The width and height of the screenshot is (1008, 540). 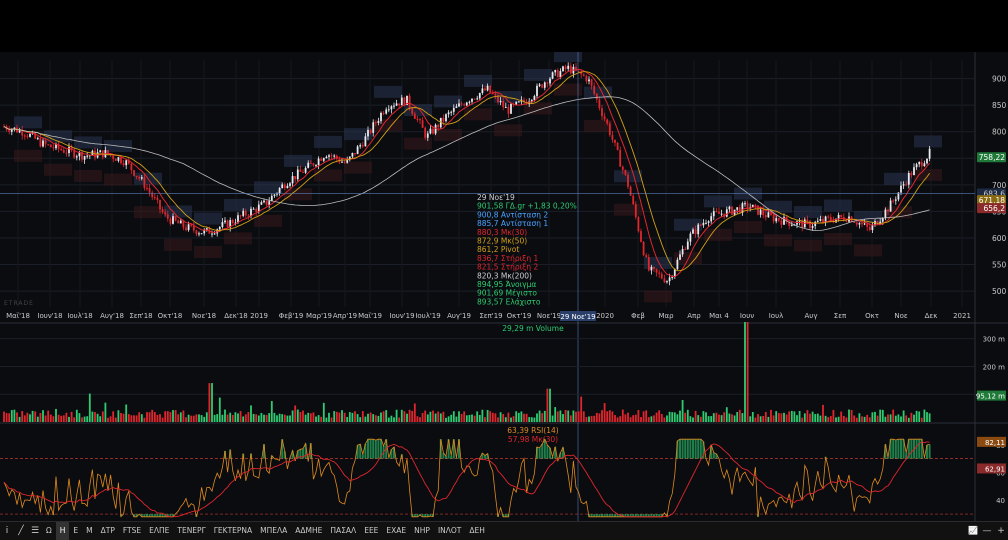 What do you see at coordinates (19, 303) in the screenshot?
I see `watermark: ETRADE` at bounding box center [19, 303].